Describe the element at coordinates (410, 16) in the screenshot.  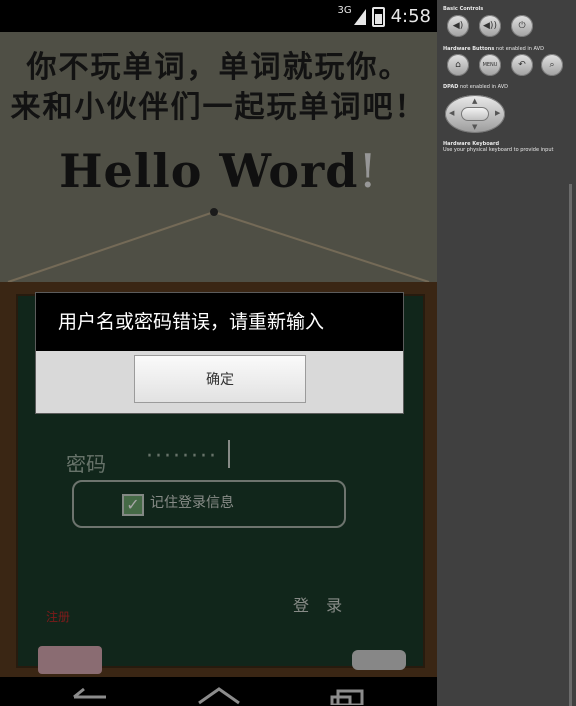
I see `clock: 4:58` at that location.